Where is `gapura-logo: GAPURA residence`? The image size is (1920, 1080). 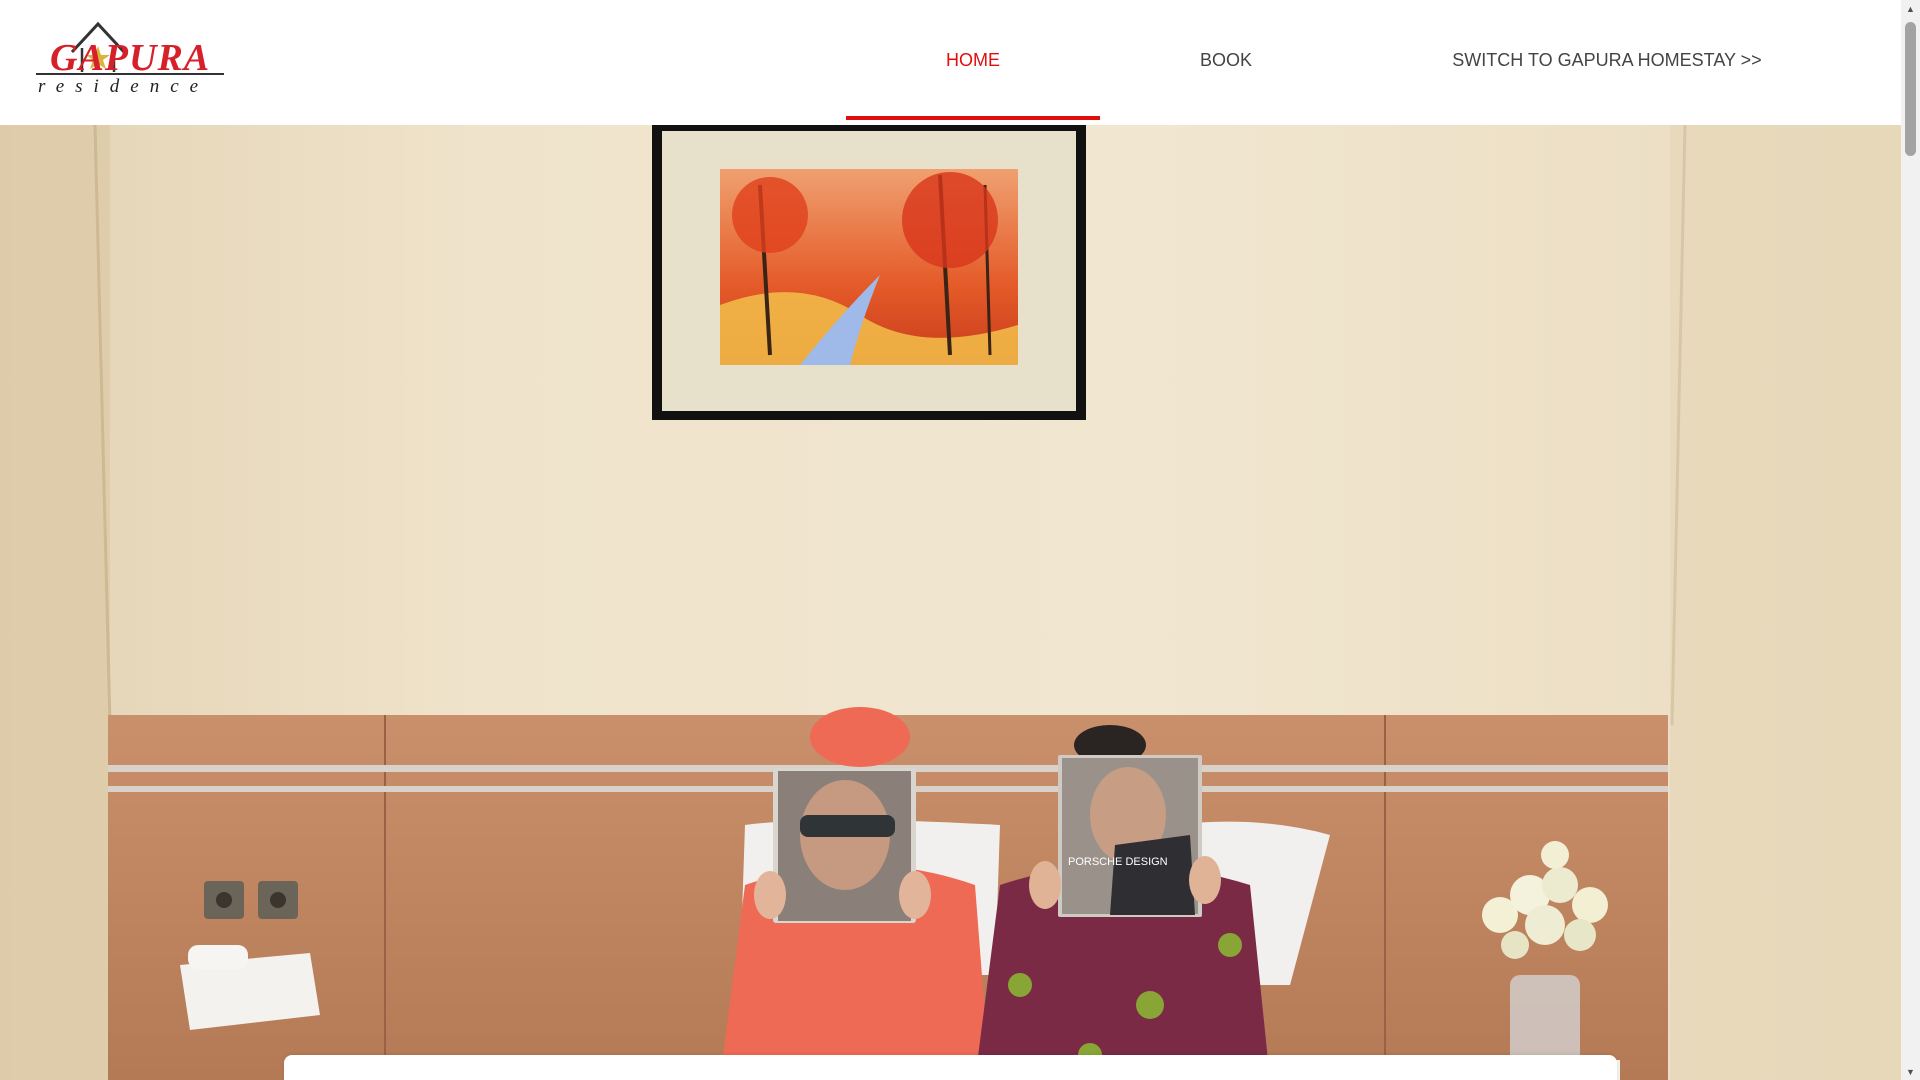
gapura-logo: GAPURA residence is located at coordinates (130, 61).